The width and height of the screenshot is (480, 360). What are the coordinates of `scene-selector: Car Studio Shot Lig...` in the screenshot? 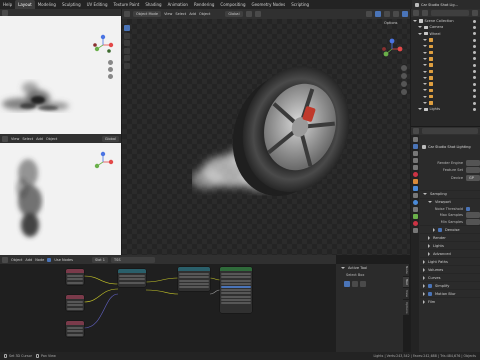 It's located at (446, 4).